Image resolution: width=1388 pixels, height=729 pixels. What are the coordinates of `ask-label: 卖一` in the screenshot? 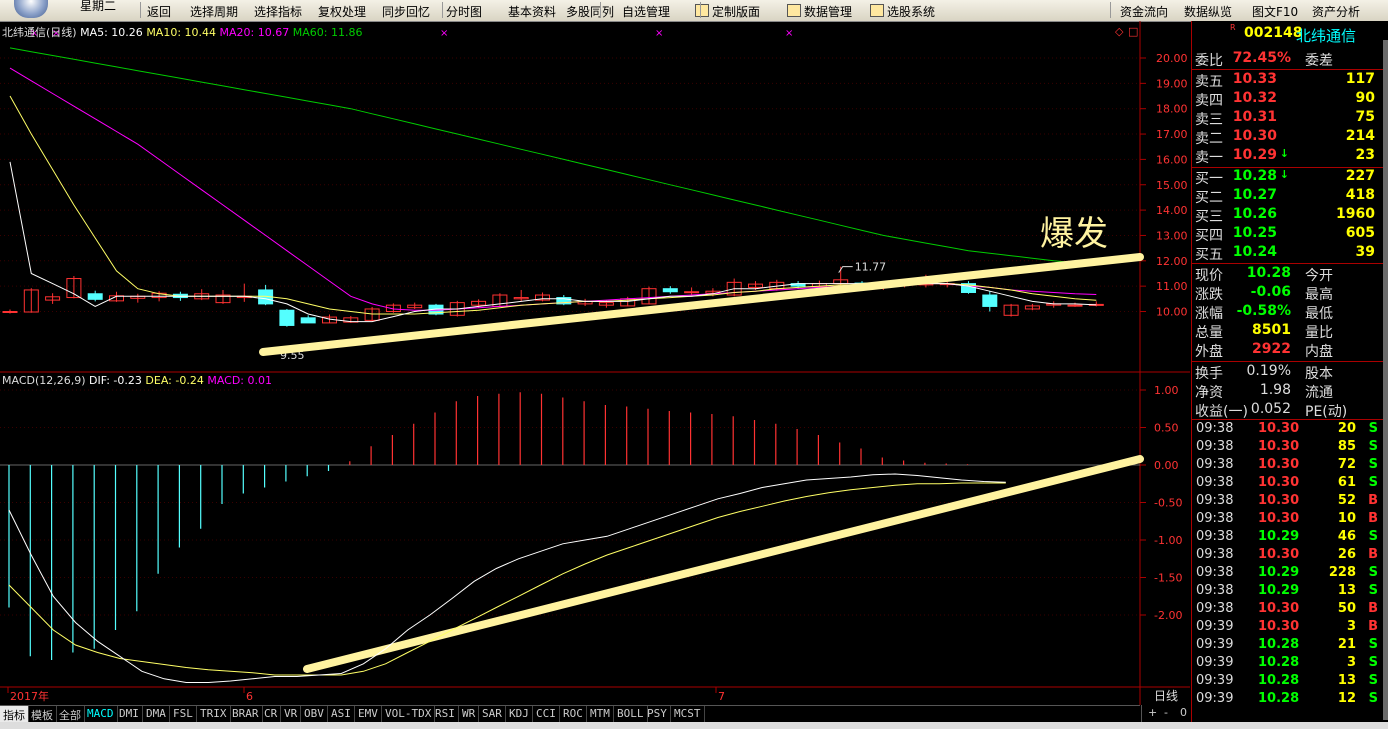 It's located at (1209, 158).